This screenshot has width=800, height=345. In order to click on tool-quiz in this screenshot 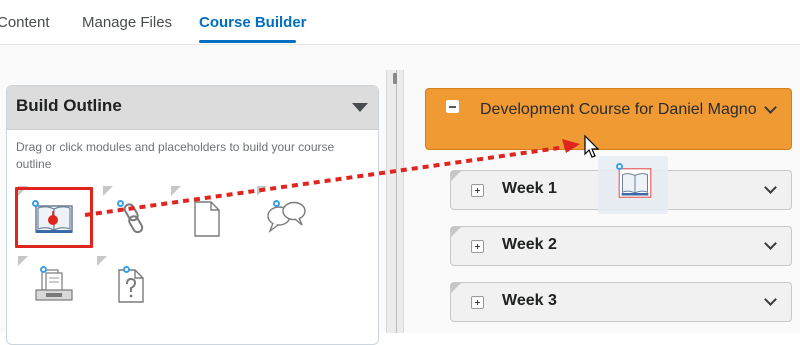, I will do `click(125, 284)`.